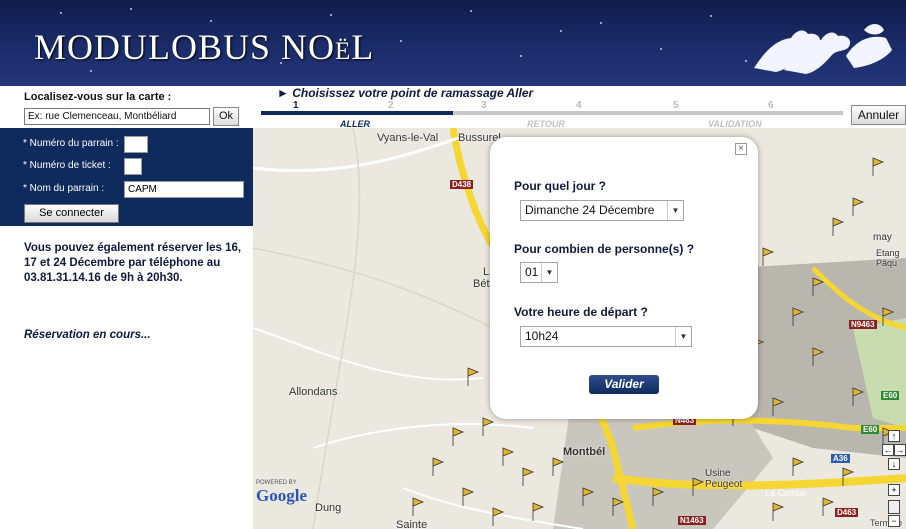 This screenshot has height=529, width=906. What do you see at coordinates (870, 429) in the screenshot?
I see `road-badge-e60-b: E60` at bounding box center [870, 429].